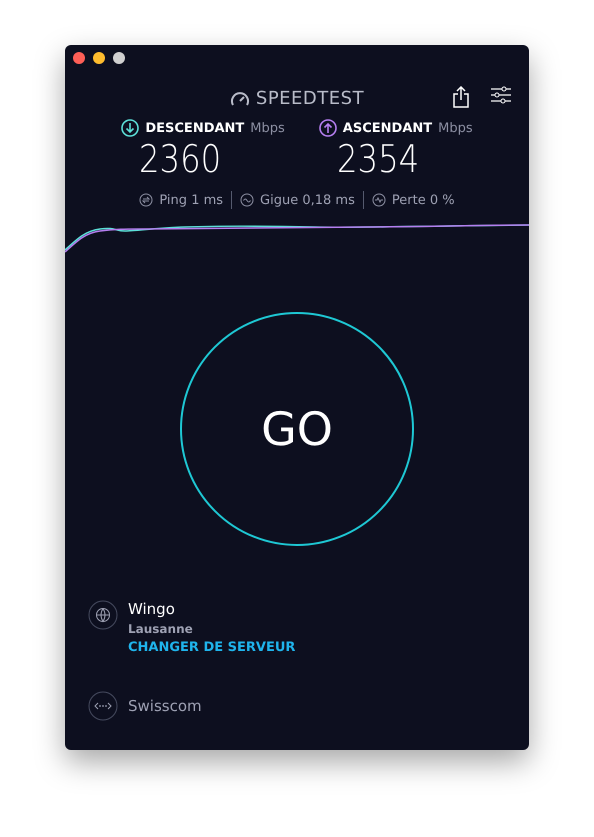 This screenshot has height=837, width=594. What do you see at coordinates (99, 58) in the screenshot?
I see `minimize-control` at bounding box center [99, 58].